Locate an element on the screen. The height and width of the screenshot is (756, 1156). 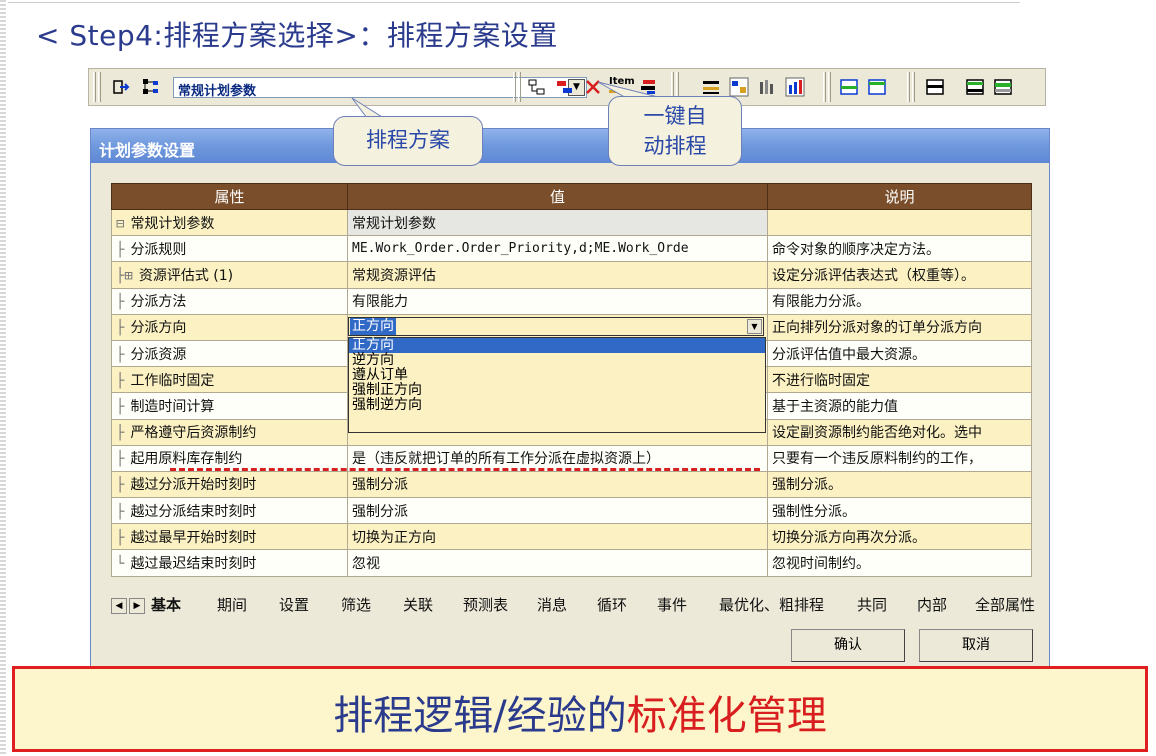
property-cell: ├ 越过分派开始时刻时 is located at coordinates (229, 484).